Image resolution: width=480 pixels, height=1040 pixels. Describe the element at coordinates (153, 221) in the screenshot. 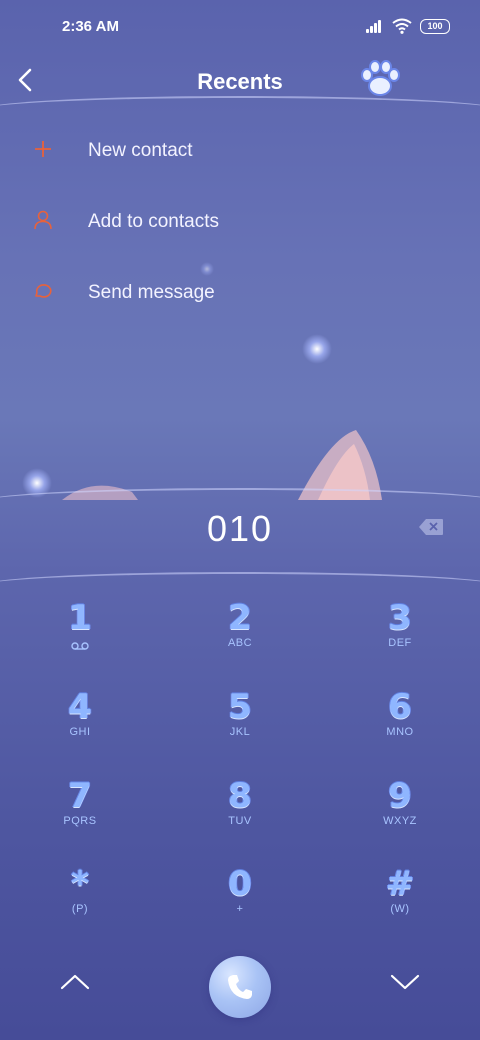

I see `add-to-contacts-label: Add to contacts` at that location.